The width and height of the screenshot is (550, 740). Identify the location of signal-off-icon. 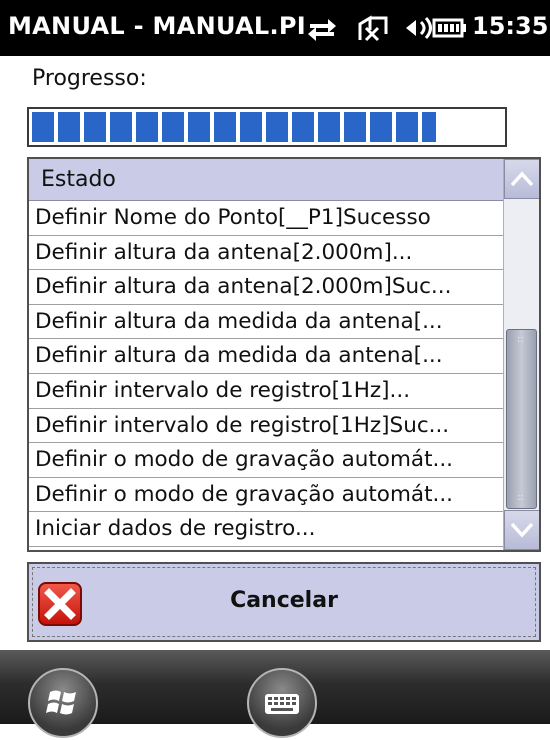
(373, 28).